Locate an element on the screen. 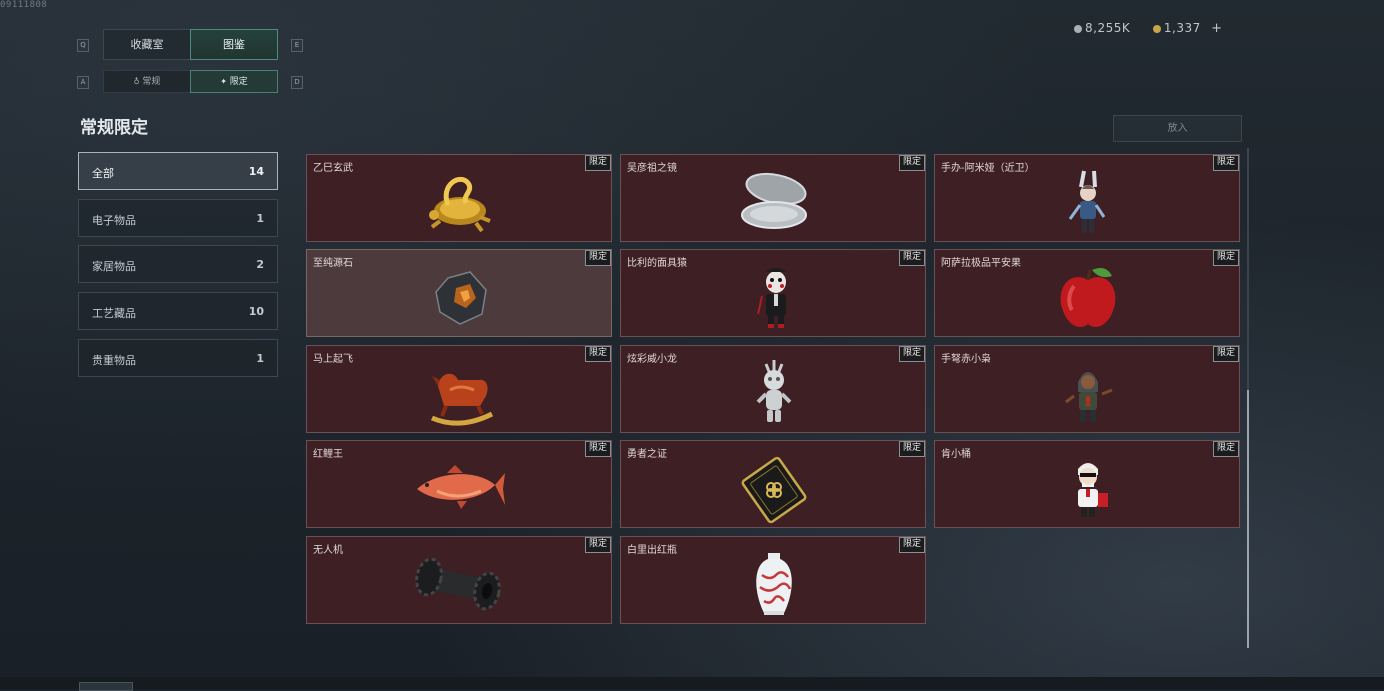 This screenshot has width=1384, height=691. item-name: 白里出红瓶 is located at coordinates (652, 550).